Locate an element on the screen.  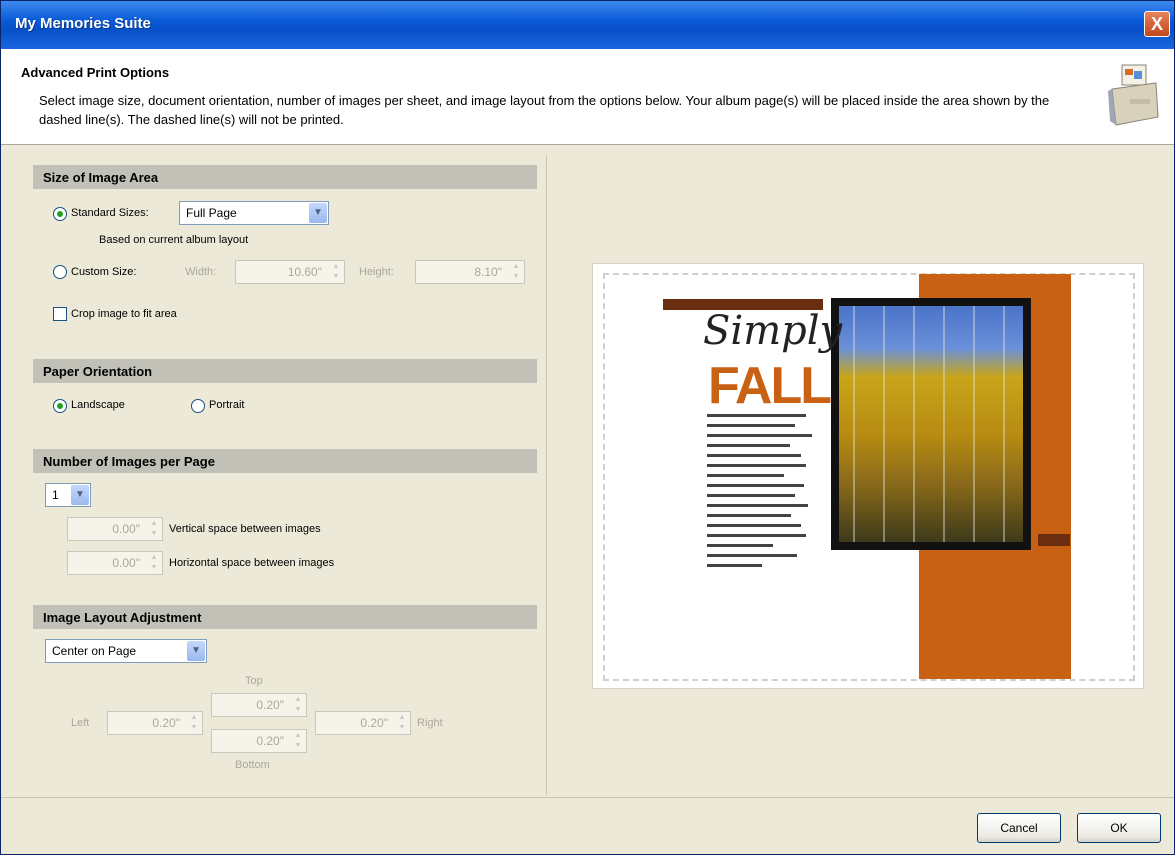
custom-size-radio is located at coordinates (60, 272).